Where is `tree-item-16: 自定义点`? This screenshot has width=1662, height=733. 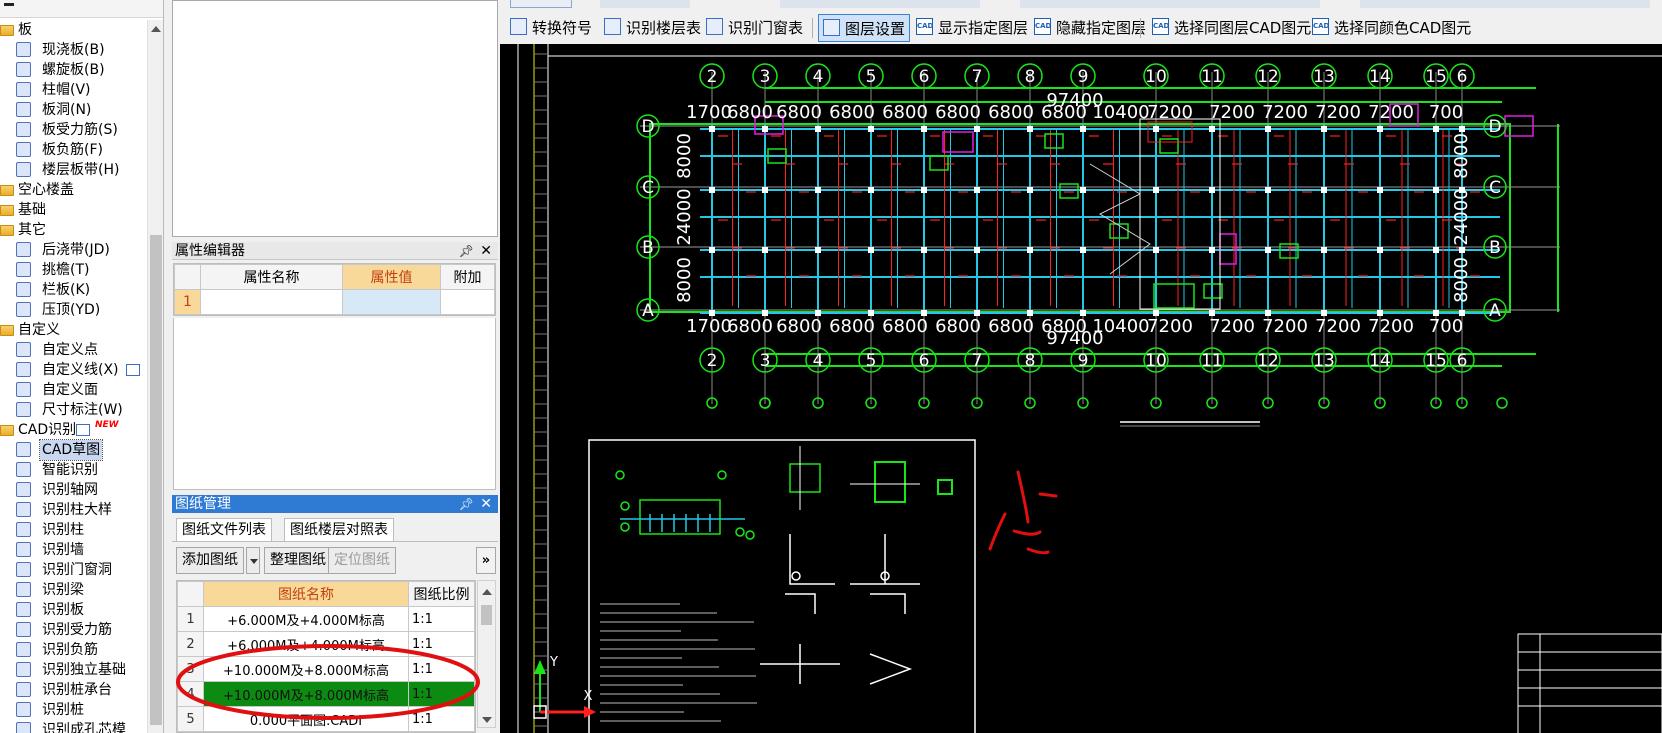
tree-item-16: 自定义点 is located at coordinates (73, 350).